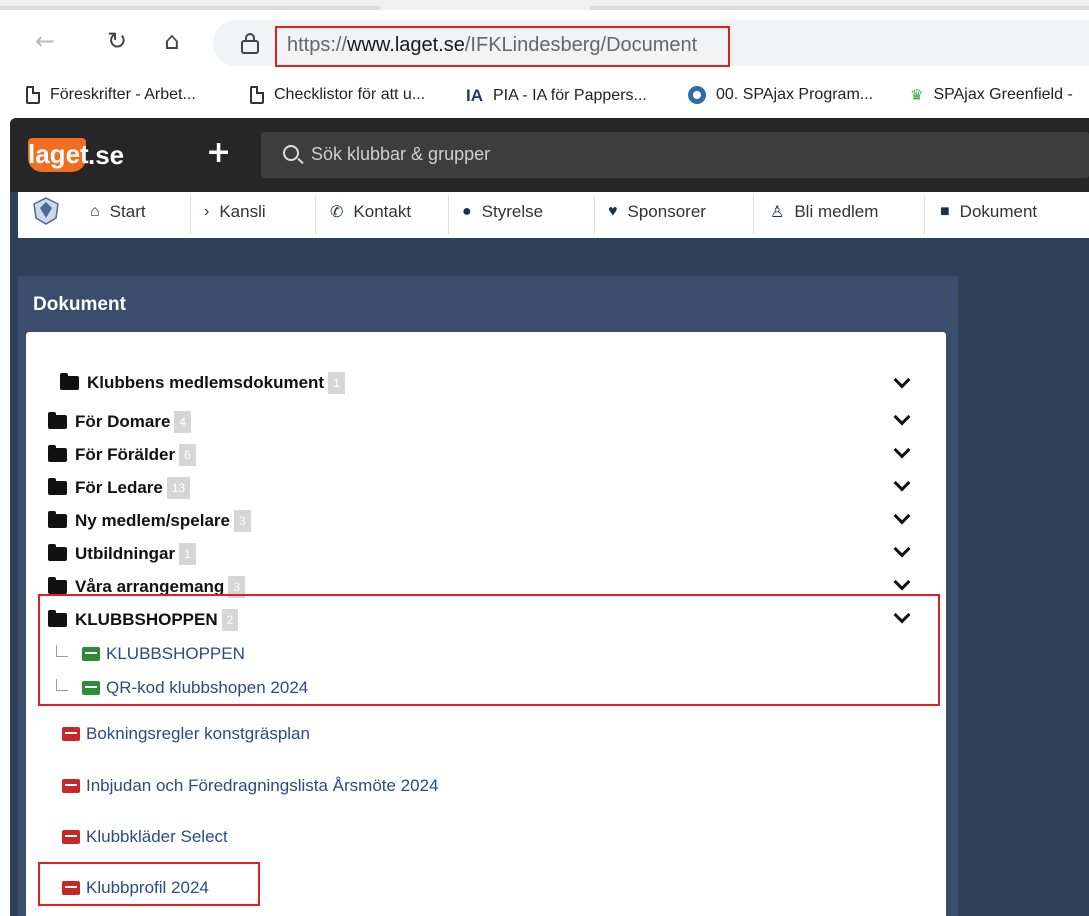  What do you see at coordinates (242, 521) in the screenshot?
I see `folder-count: 3` at bounding box center [242, 521].